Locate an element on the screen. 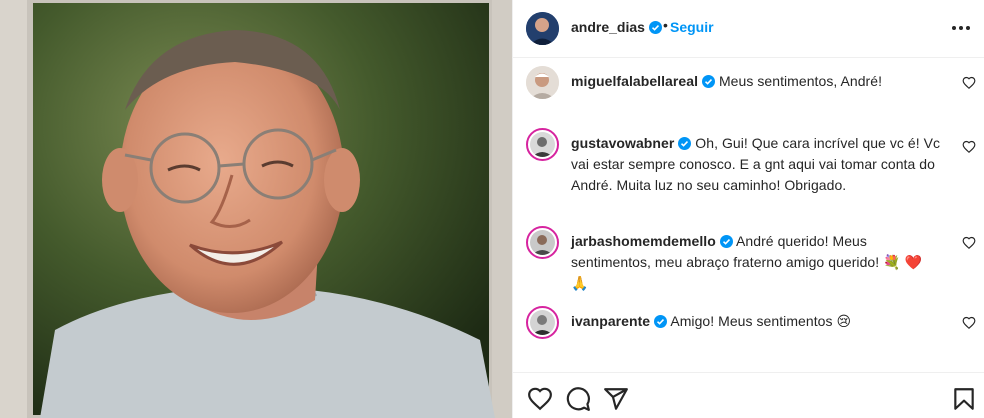 The width and height of the screenshot is (984, 418). author-username-text: andre_dias is located at coordinates (608, 27).